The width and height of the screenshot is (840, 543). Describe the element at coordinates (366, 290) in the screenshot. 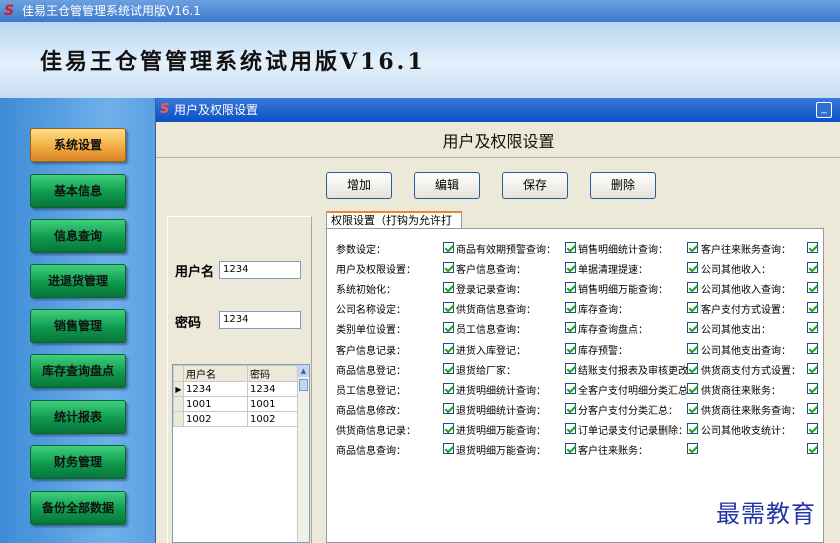

I see `permission-label: 系统初始化：` at that location.